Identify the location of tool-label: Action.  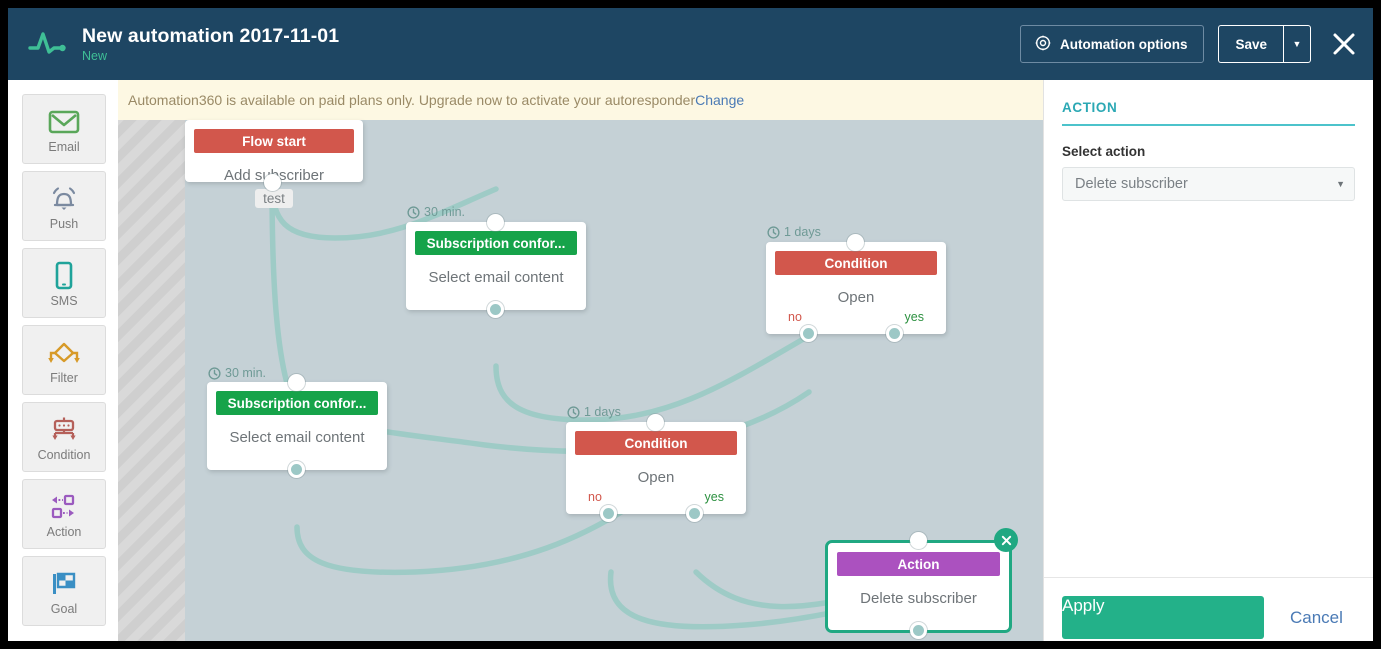
(64, 531).